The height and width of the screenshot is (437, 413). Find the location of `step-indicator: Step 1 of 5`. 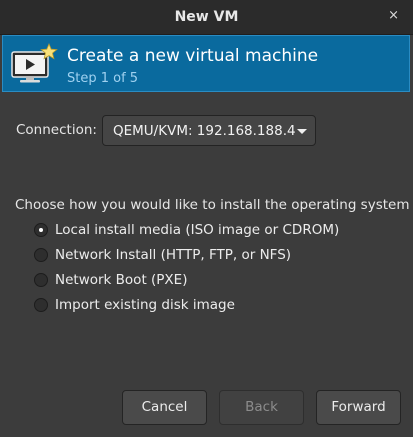

step-indicator: Step 1 of 5 is located at coordinates (103, 78).